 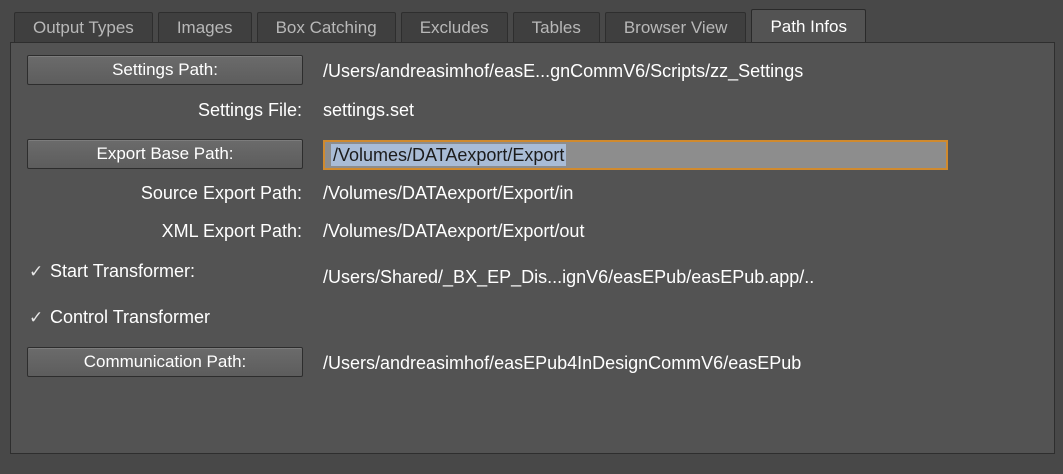 I want to click on control-transformer-label: Control Transformer, so click(x=130, y=317).